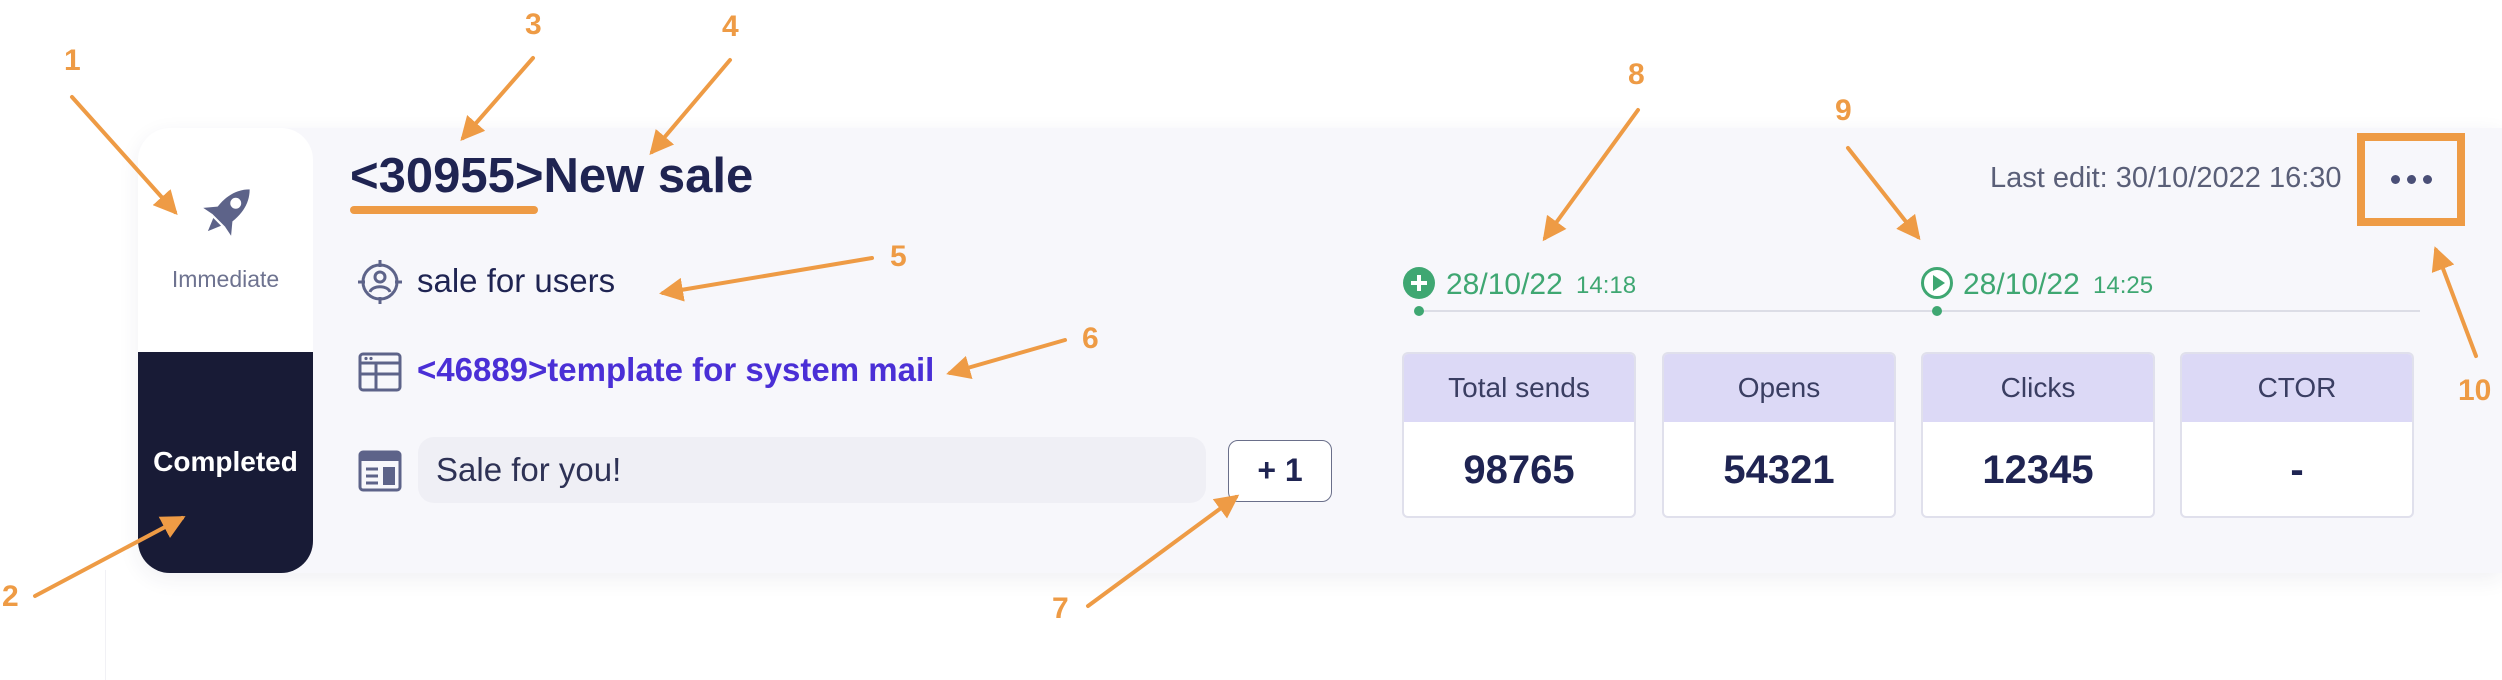 The height and width of the screenshot is (680, 2502). What do you see at coordinates (1843, 110) in the screenshot?
I see `annotation-label-9: 9` at bounding box center [1843, 110].